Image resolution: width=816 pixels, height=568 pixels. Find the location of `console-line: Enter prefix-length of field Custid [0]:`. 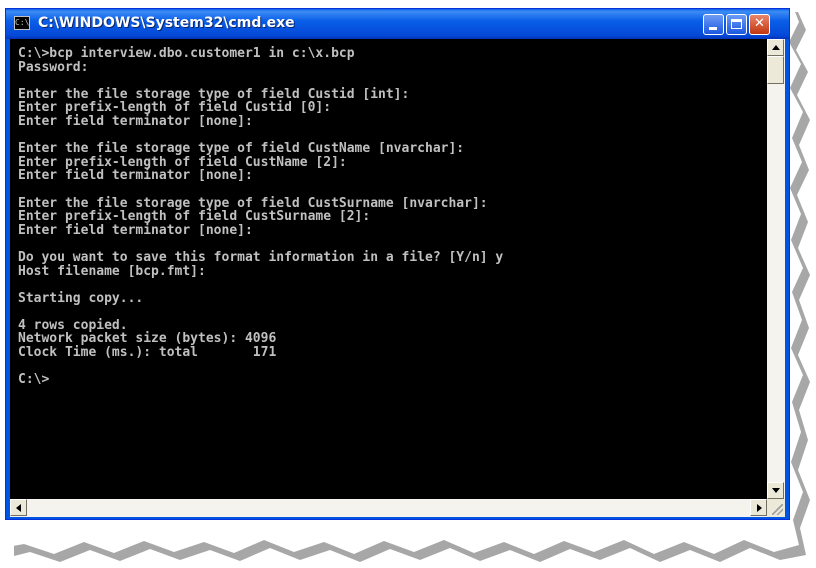

console-line: Enter prefix-length of field Custid [0]: is located at coordinates (175, 108).